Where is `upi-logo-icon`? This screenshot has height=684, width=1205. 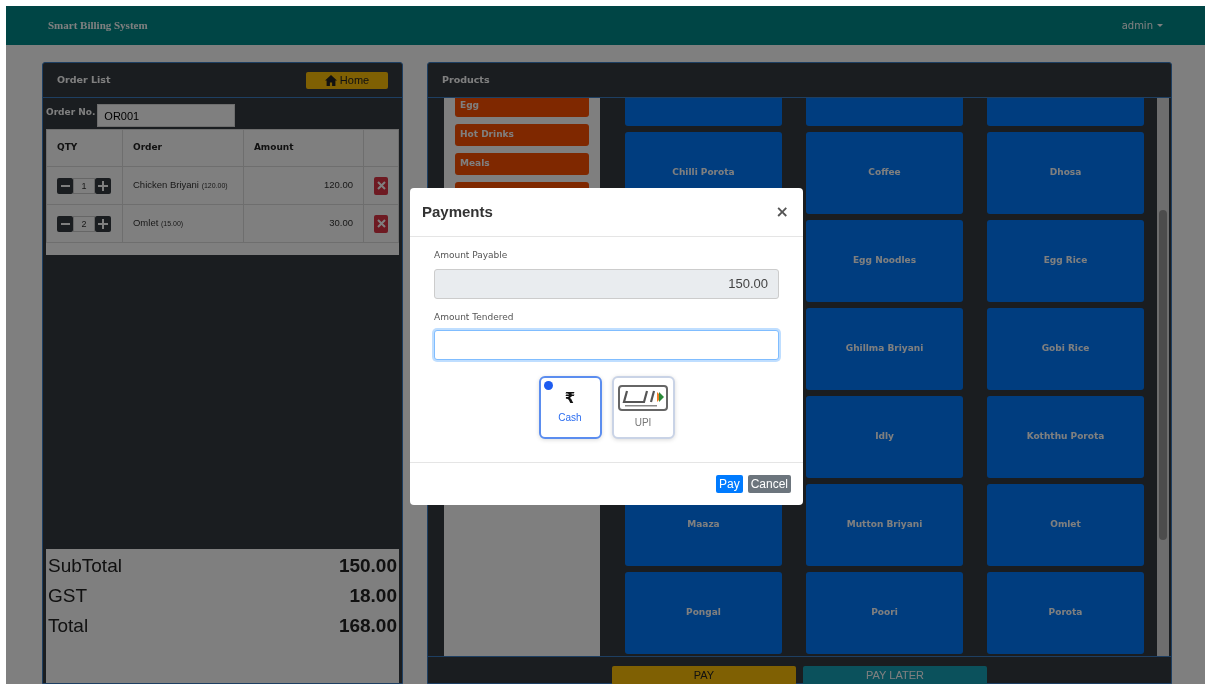 upi-logo-icon is located at coordinates (643, 398).